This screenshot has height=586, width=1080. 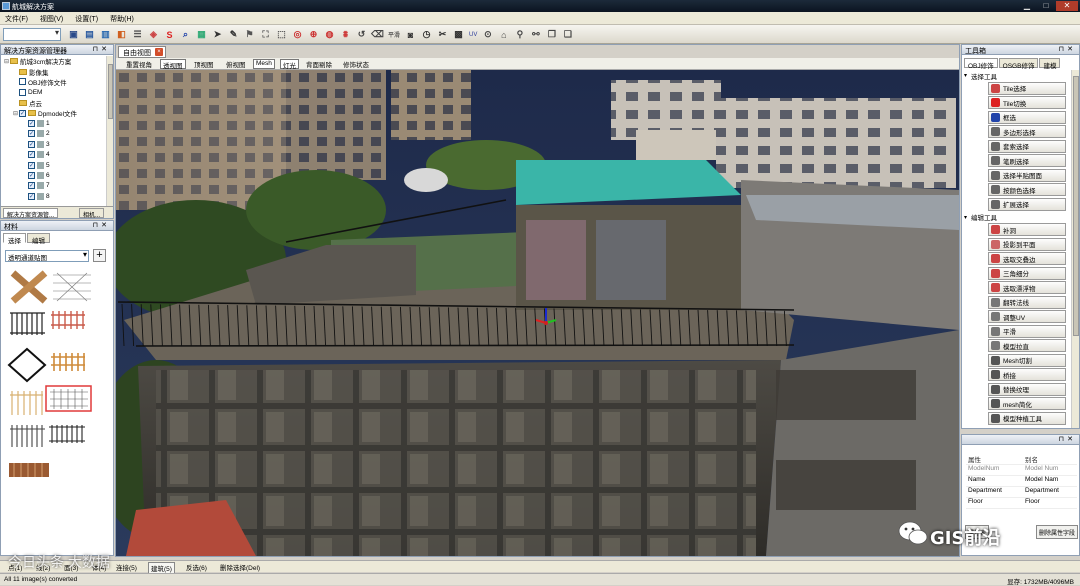 I want to click on tree-item: ✓ 7, so click(x=54, y=186).